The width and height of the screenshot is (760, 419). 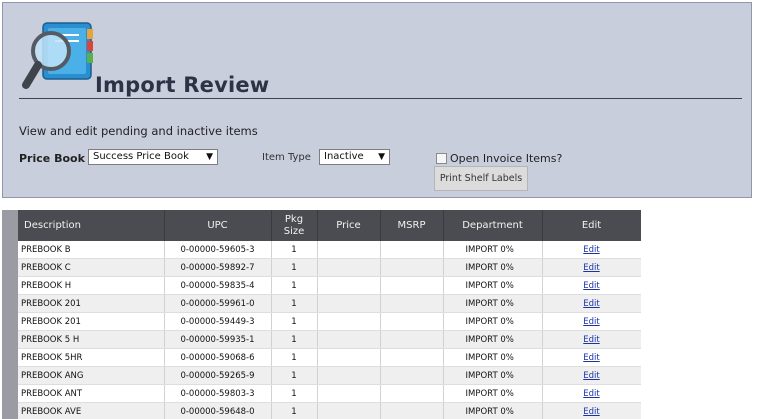 What do you see at coordinates (141, 156) in the screenshot?
I see `price-book-value: Success Price Book` at bounding box center [141, 156].